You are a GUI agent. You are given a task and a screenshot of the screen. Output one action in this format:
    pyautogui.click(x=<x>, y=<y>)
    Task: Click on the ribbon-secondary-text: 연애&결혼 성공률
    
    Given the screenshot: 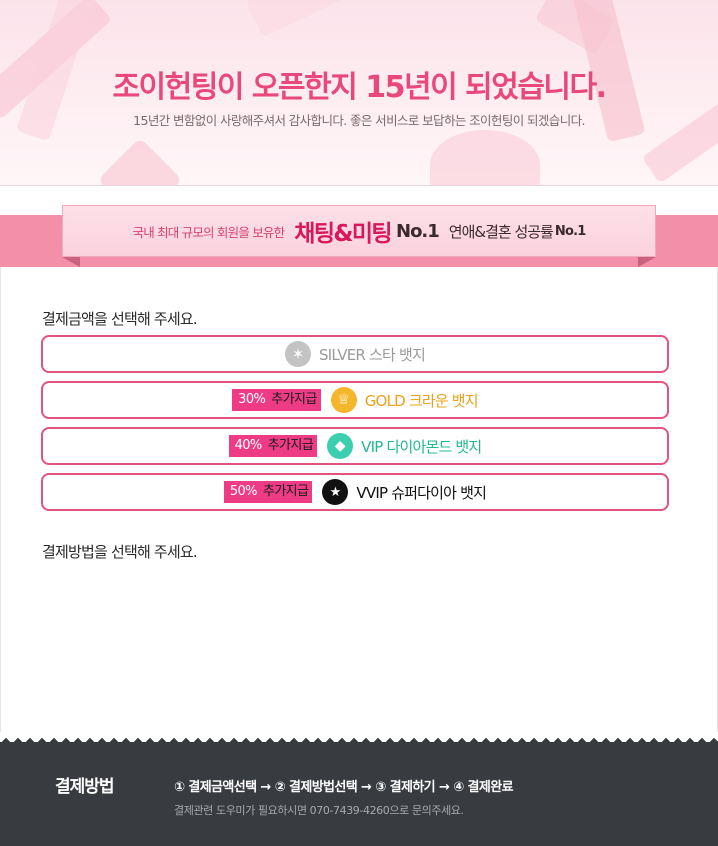 What is the action you would take?
    pyautogui.click(x=501, y=231)
    